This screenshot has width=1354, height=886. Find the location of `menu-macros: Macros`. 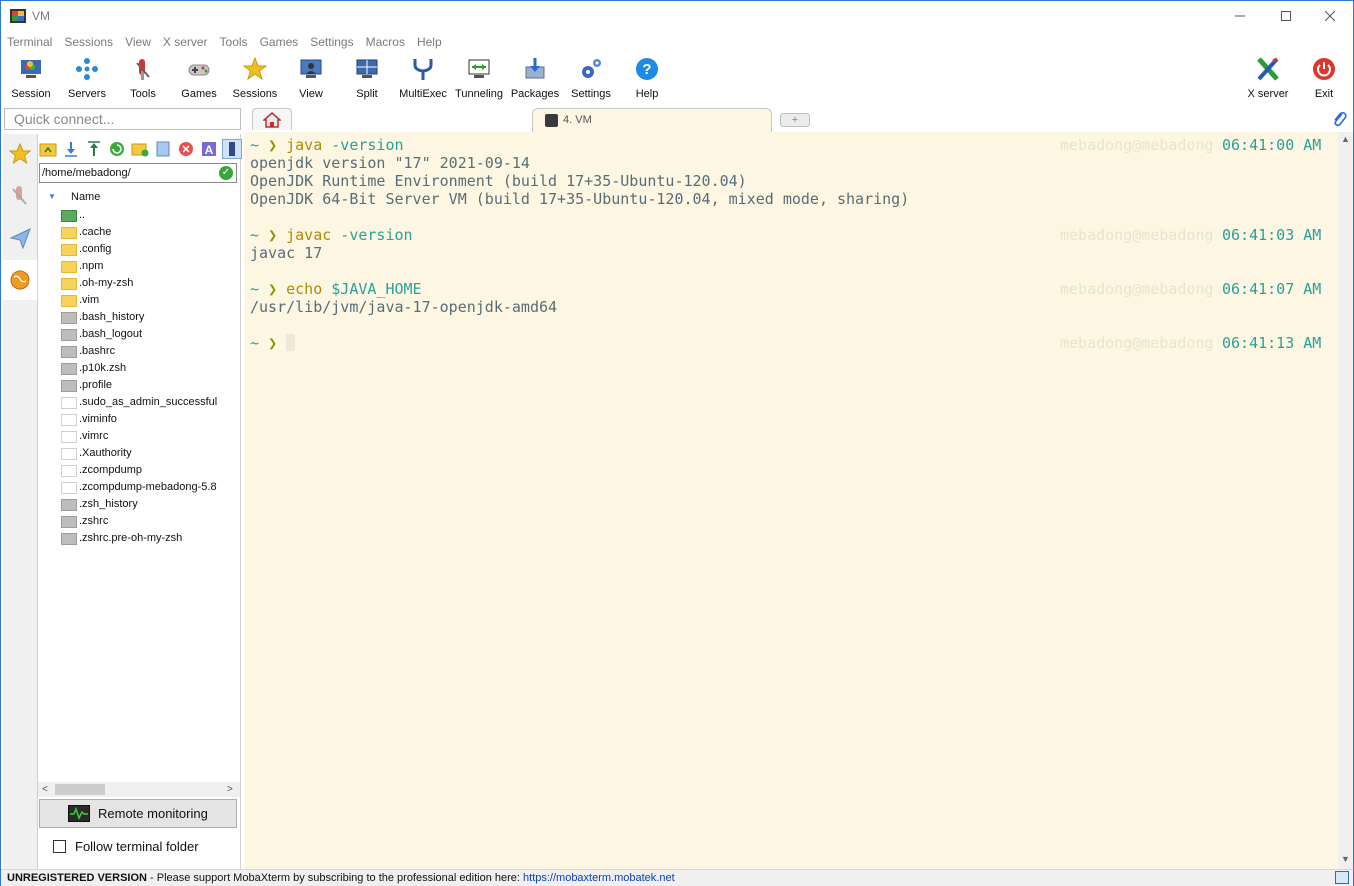

menu-macros: Macros is located at coordinates (385, 42).